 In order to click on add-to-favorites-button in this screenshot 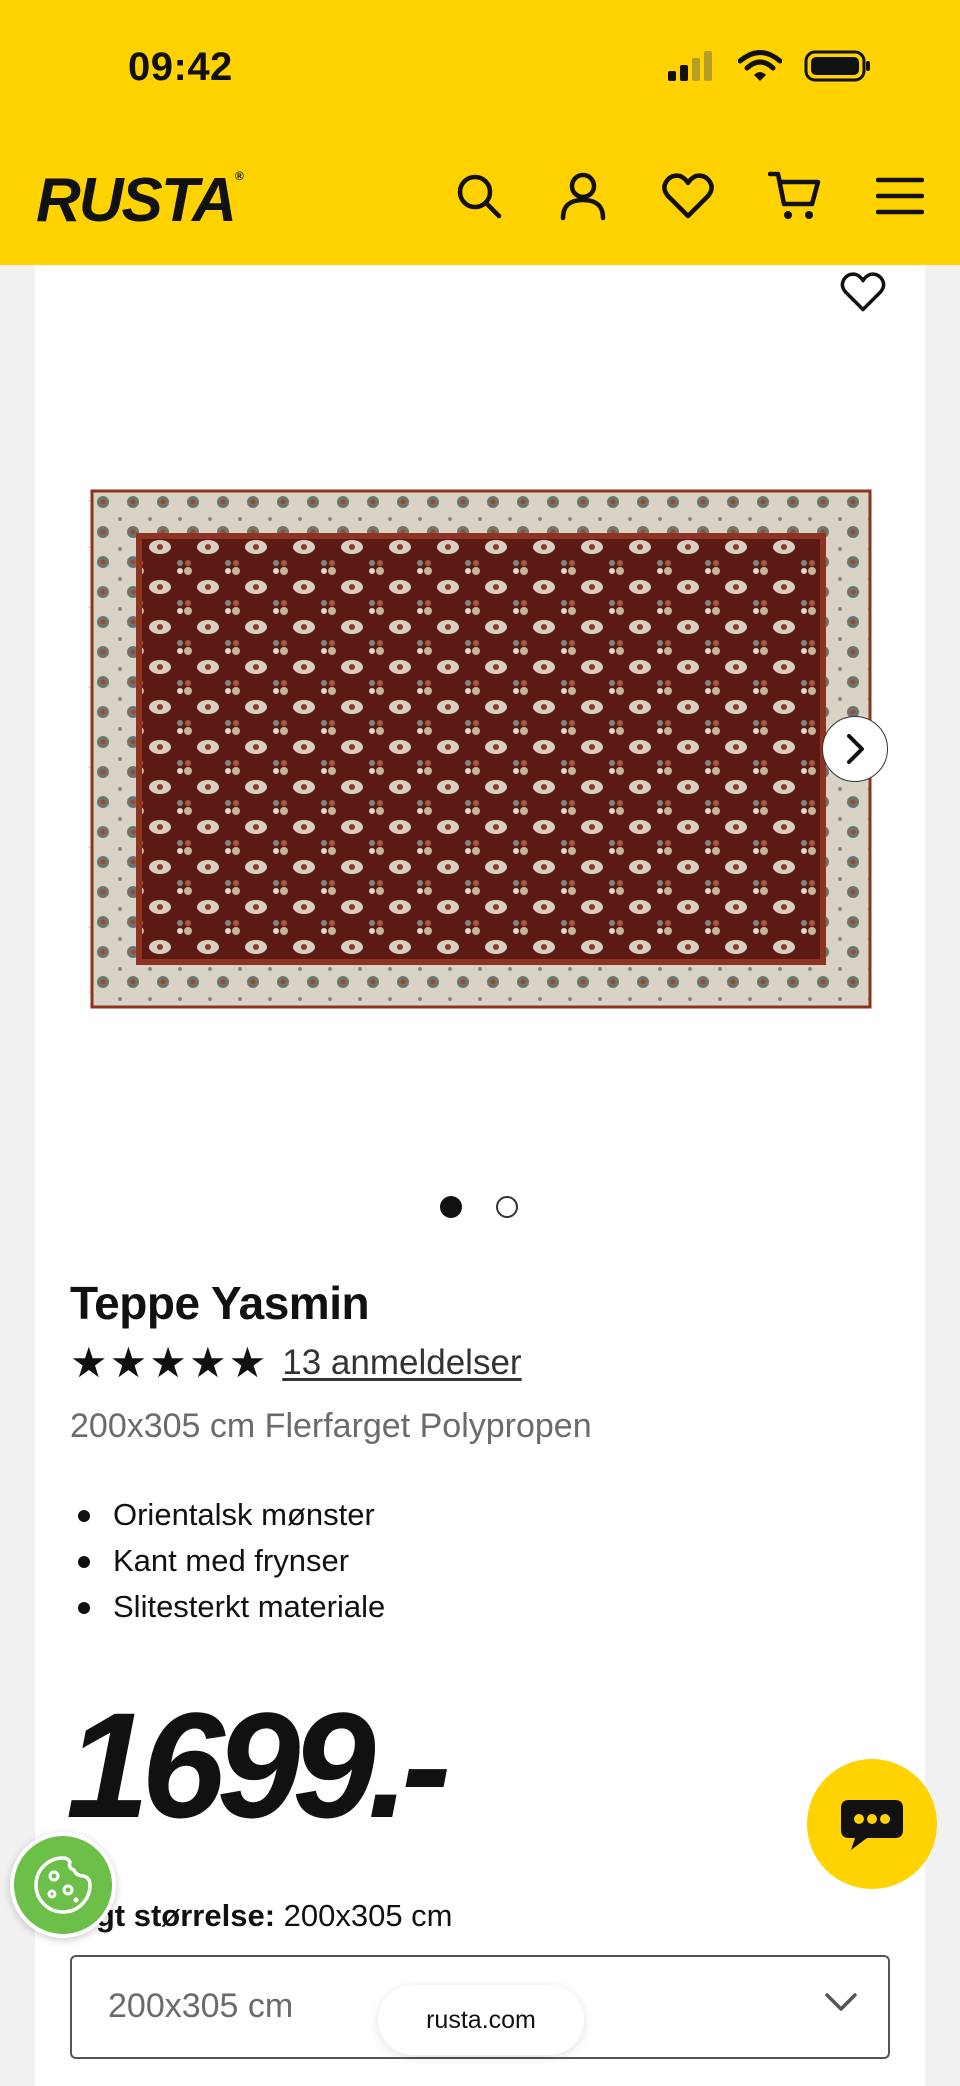, I will do `click(863, 292)`.